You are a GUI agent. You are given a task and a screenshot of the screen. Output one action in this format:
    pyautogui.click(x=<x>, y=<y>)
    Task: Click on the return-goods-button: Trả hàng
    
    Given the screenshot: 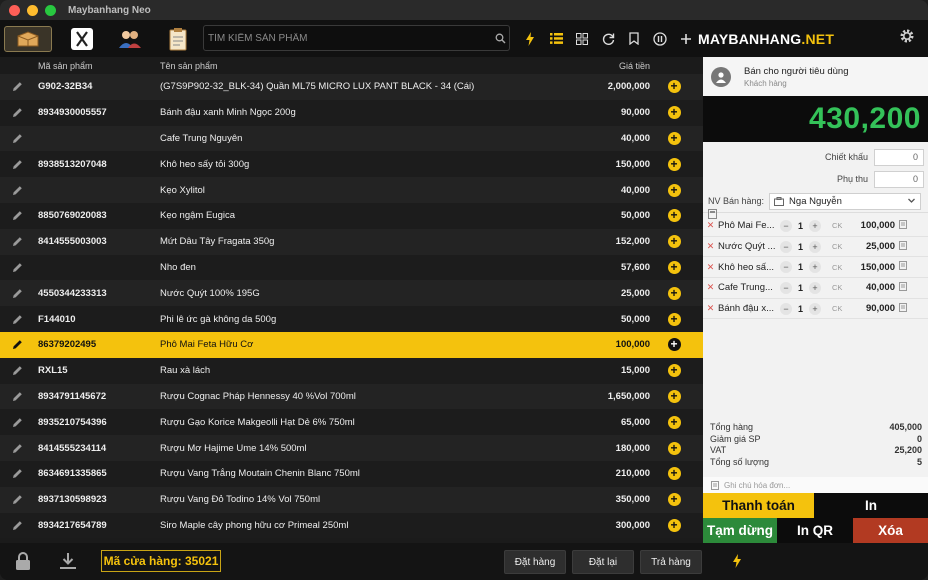 What is the action you would take?
    pyautogui.click(x=671, y=562)
    